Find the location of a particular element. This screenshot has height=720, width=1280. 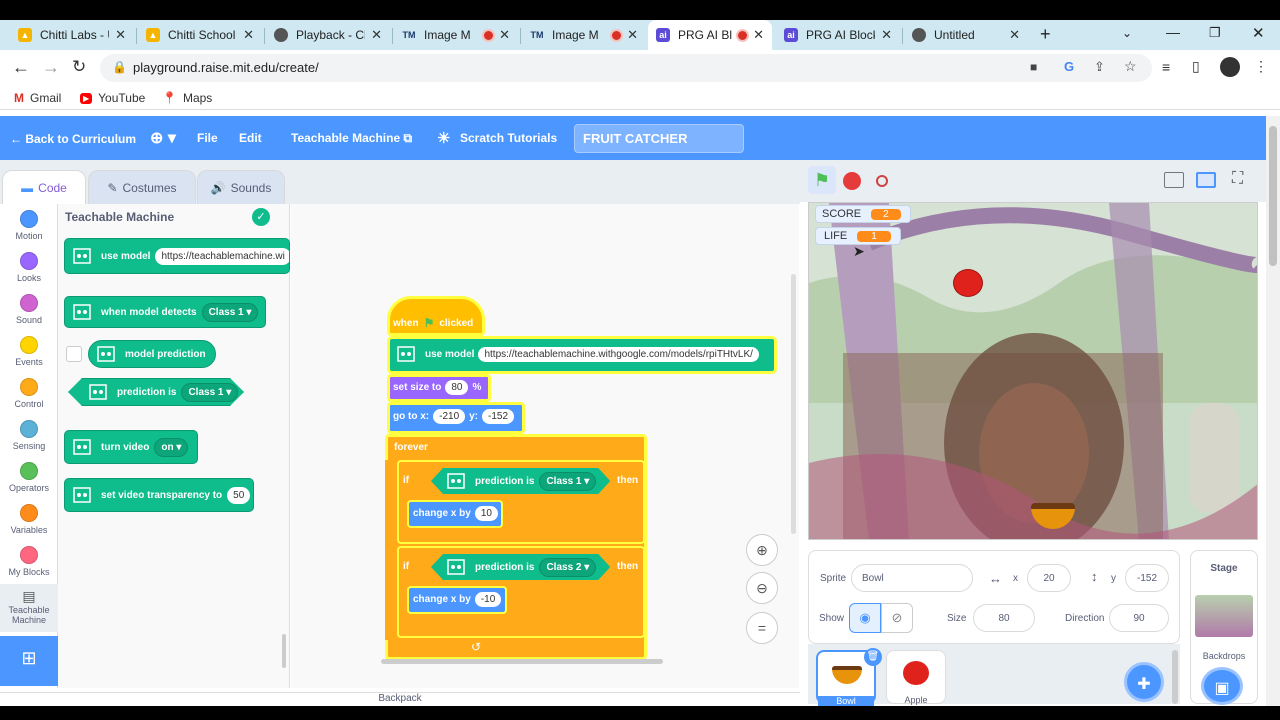

bookmark-star-icon: ☆ is located at coordinates (1130, 66).